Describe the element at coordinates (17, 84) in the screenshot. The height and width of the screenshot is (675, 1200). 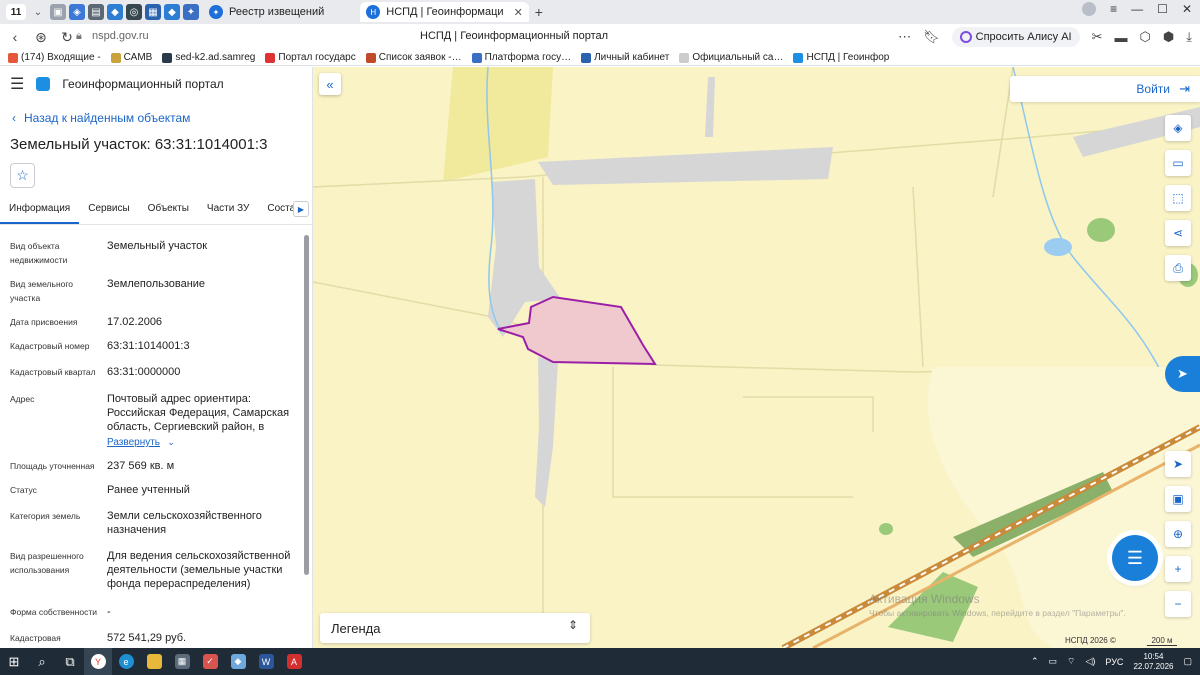
I see `hamburger-menu-icon: ☰` at that location.